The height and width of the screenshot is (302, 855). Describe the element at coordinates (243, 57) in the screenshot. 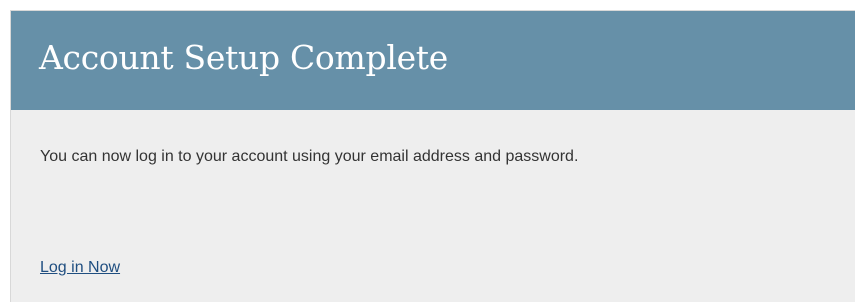

I see `page-title: Account Setup Complete` at that location.